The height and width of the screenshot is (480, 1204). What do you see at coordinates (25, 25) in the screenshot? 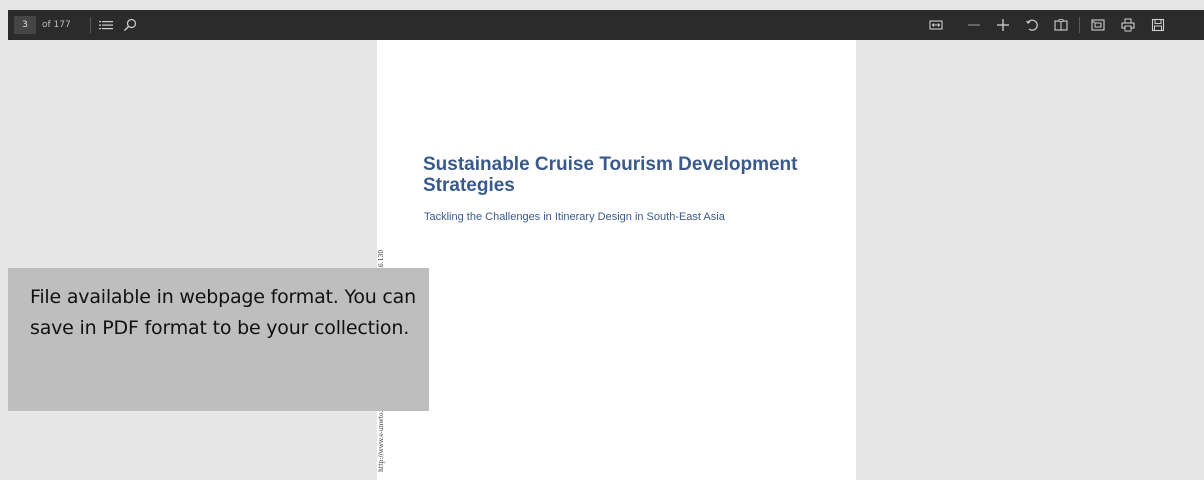
I see `page-number-input: 3` at bounding box center [25, 25].